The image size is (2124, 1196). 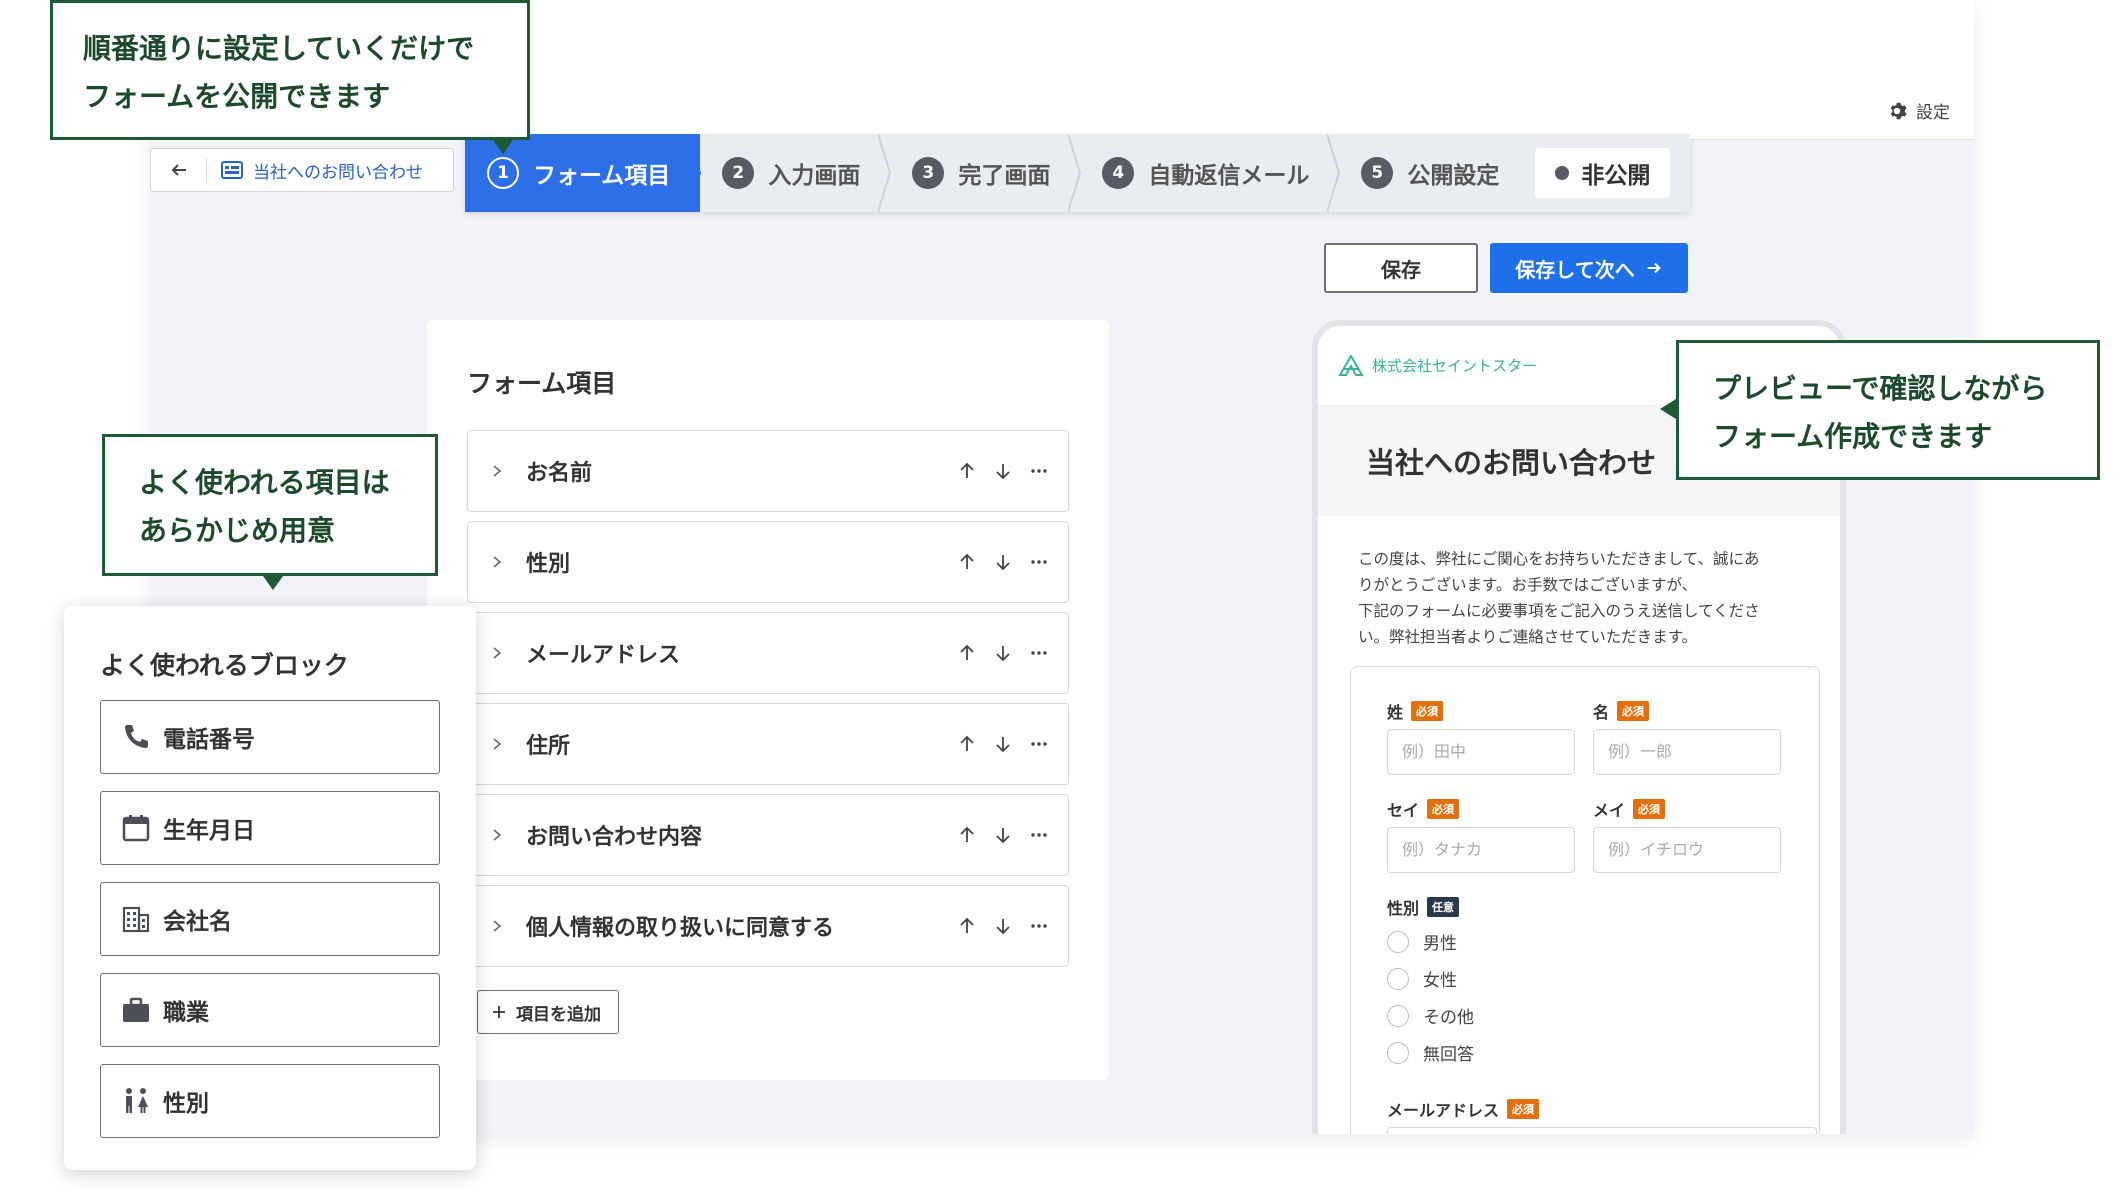 I want to click on callout-blocks: よく使われる項目は あらかじめ用意, so click(x=270, y=512).